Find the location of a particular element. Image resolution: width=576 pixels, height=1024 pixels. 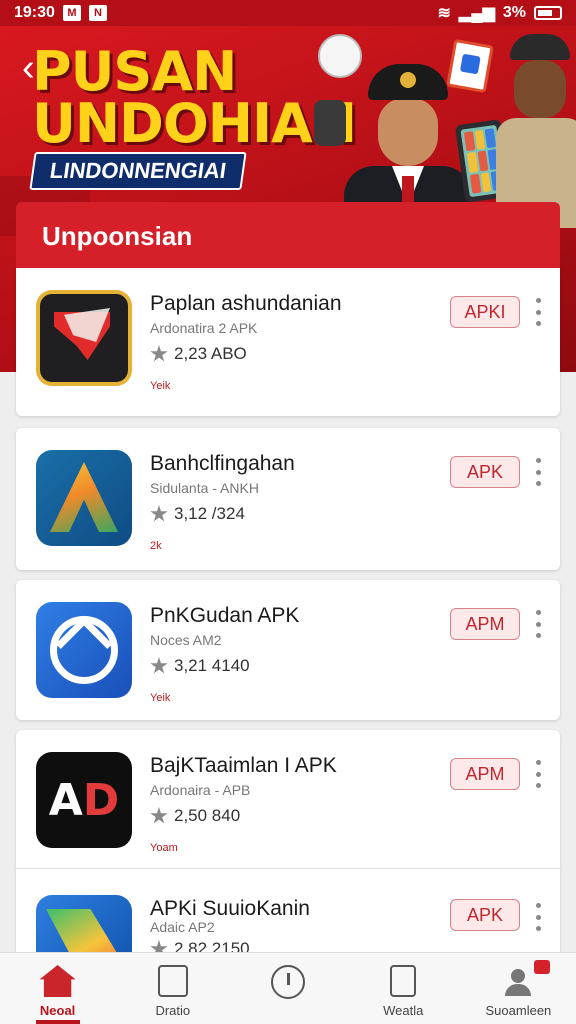

box-icon is located at coordinates (172, 981).